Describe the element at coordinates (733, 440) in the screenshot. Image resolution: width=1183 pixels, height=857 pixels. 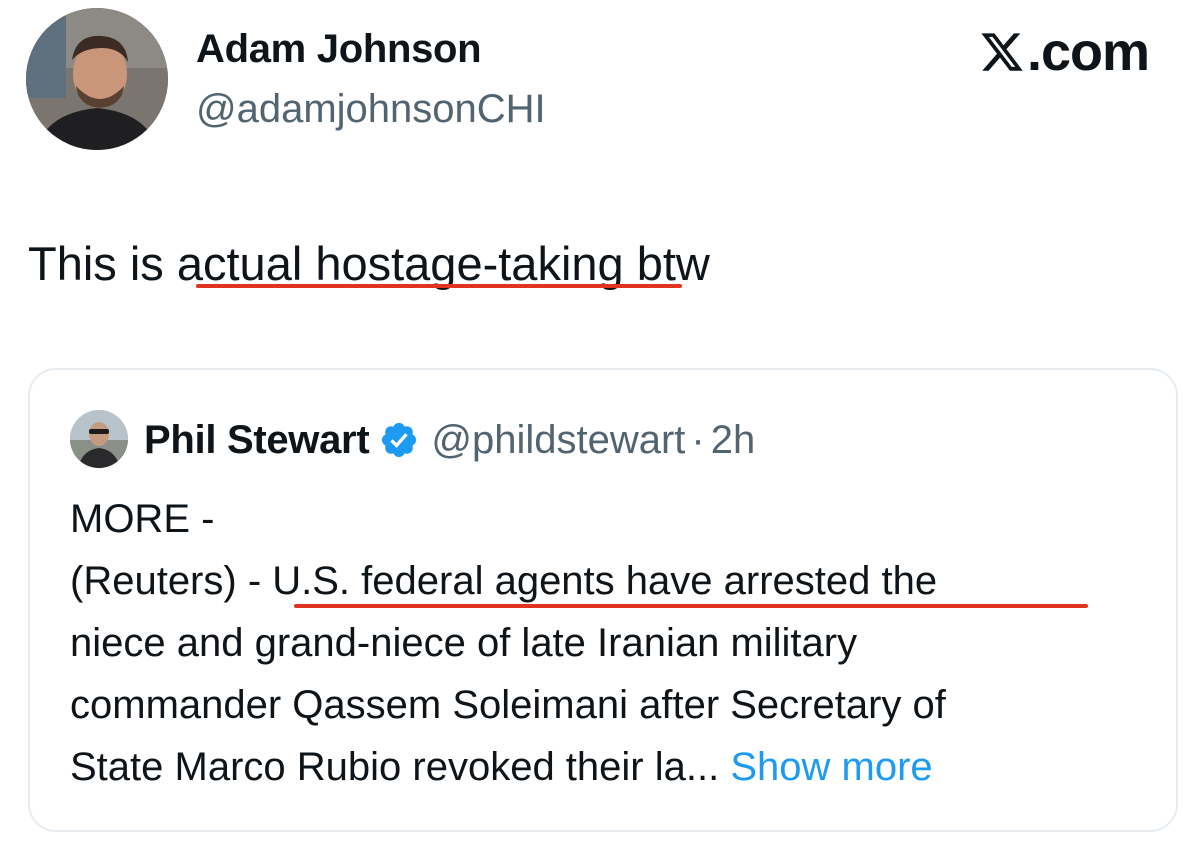
I see `quoted-tweet-timestamp: 2h` at that location.